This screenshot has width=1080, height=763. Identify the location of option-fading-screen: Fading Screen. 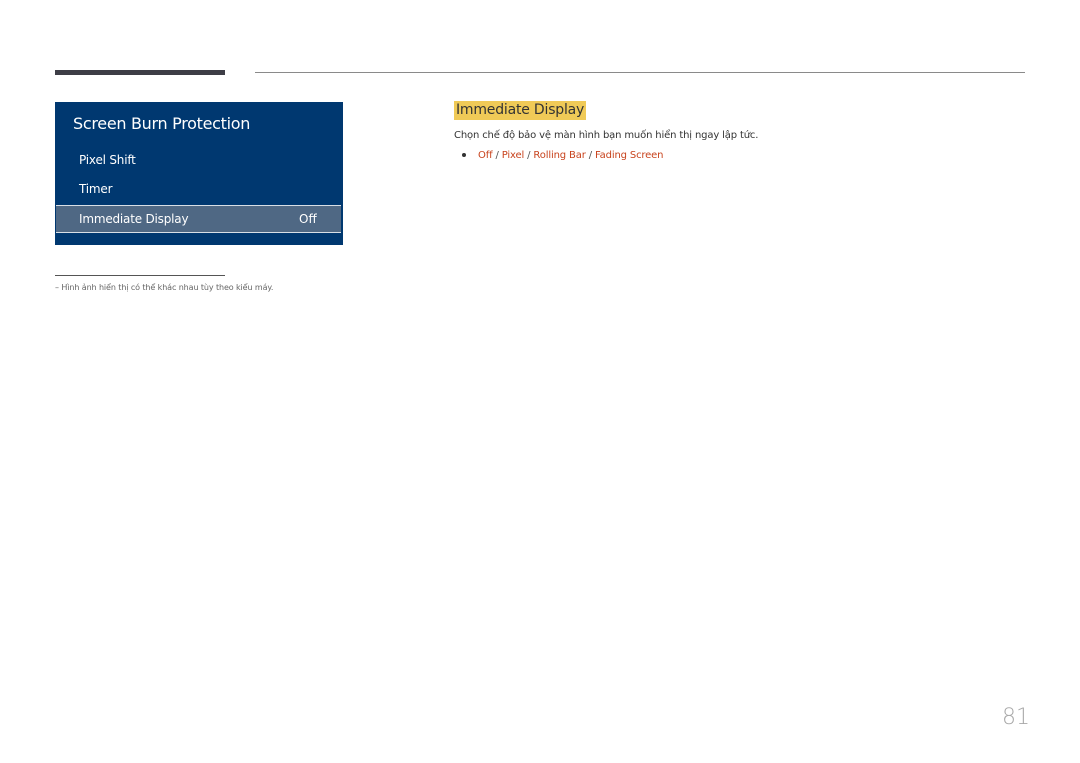
(629, 155).